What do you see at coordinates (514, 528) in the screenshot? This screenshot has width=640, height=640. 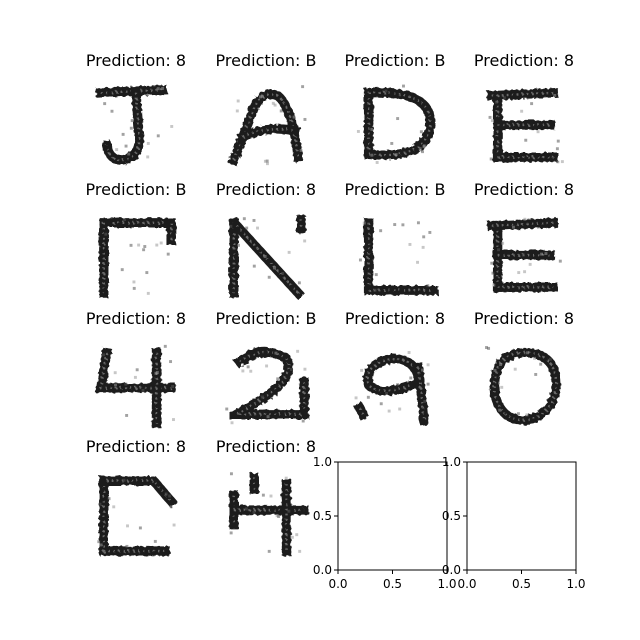 I see `empty-axes-2: 0.0 0.5 1.0 0.0 0.5 1.0` at bounding box center [514, 528].